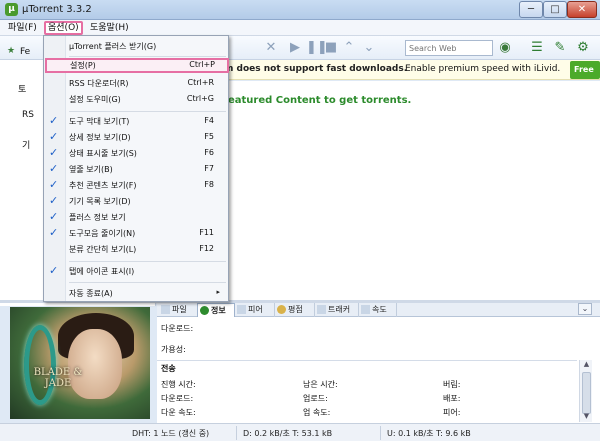 This screenshot has height=441, width=600. Describe the element at coordinates (315, 398) in the screenshot. I see `uploaded-label: 업로드:` at that location.